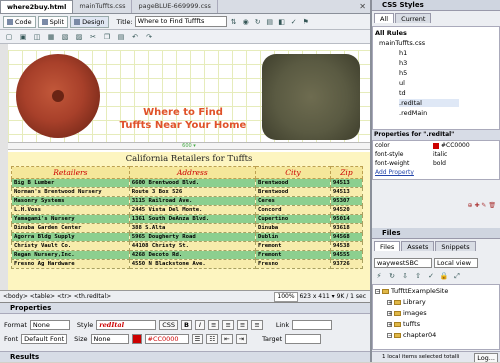  What do you see at coordinates (169, 325) in the screenshot?
I see `css-button: CSS` at bounding box center [169, 325].